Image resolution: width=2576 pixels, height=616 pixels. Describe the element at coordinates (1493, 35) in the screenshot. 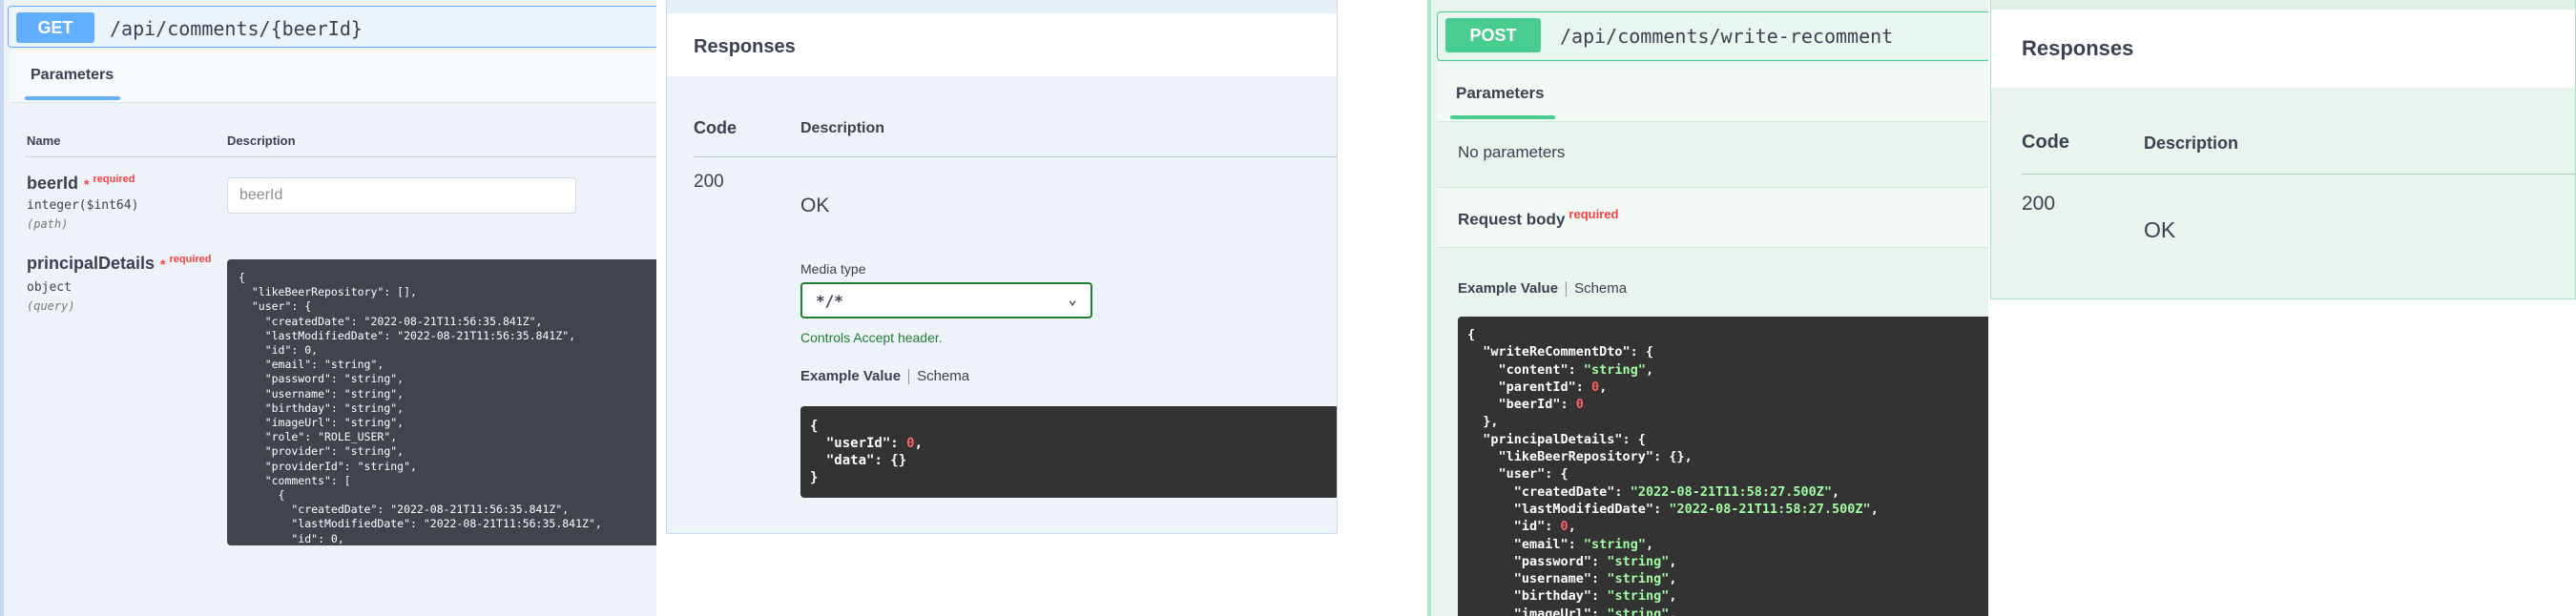

I see `post-method-badge: POST` at that location.